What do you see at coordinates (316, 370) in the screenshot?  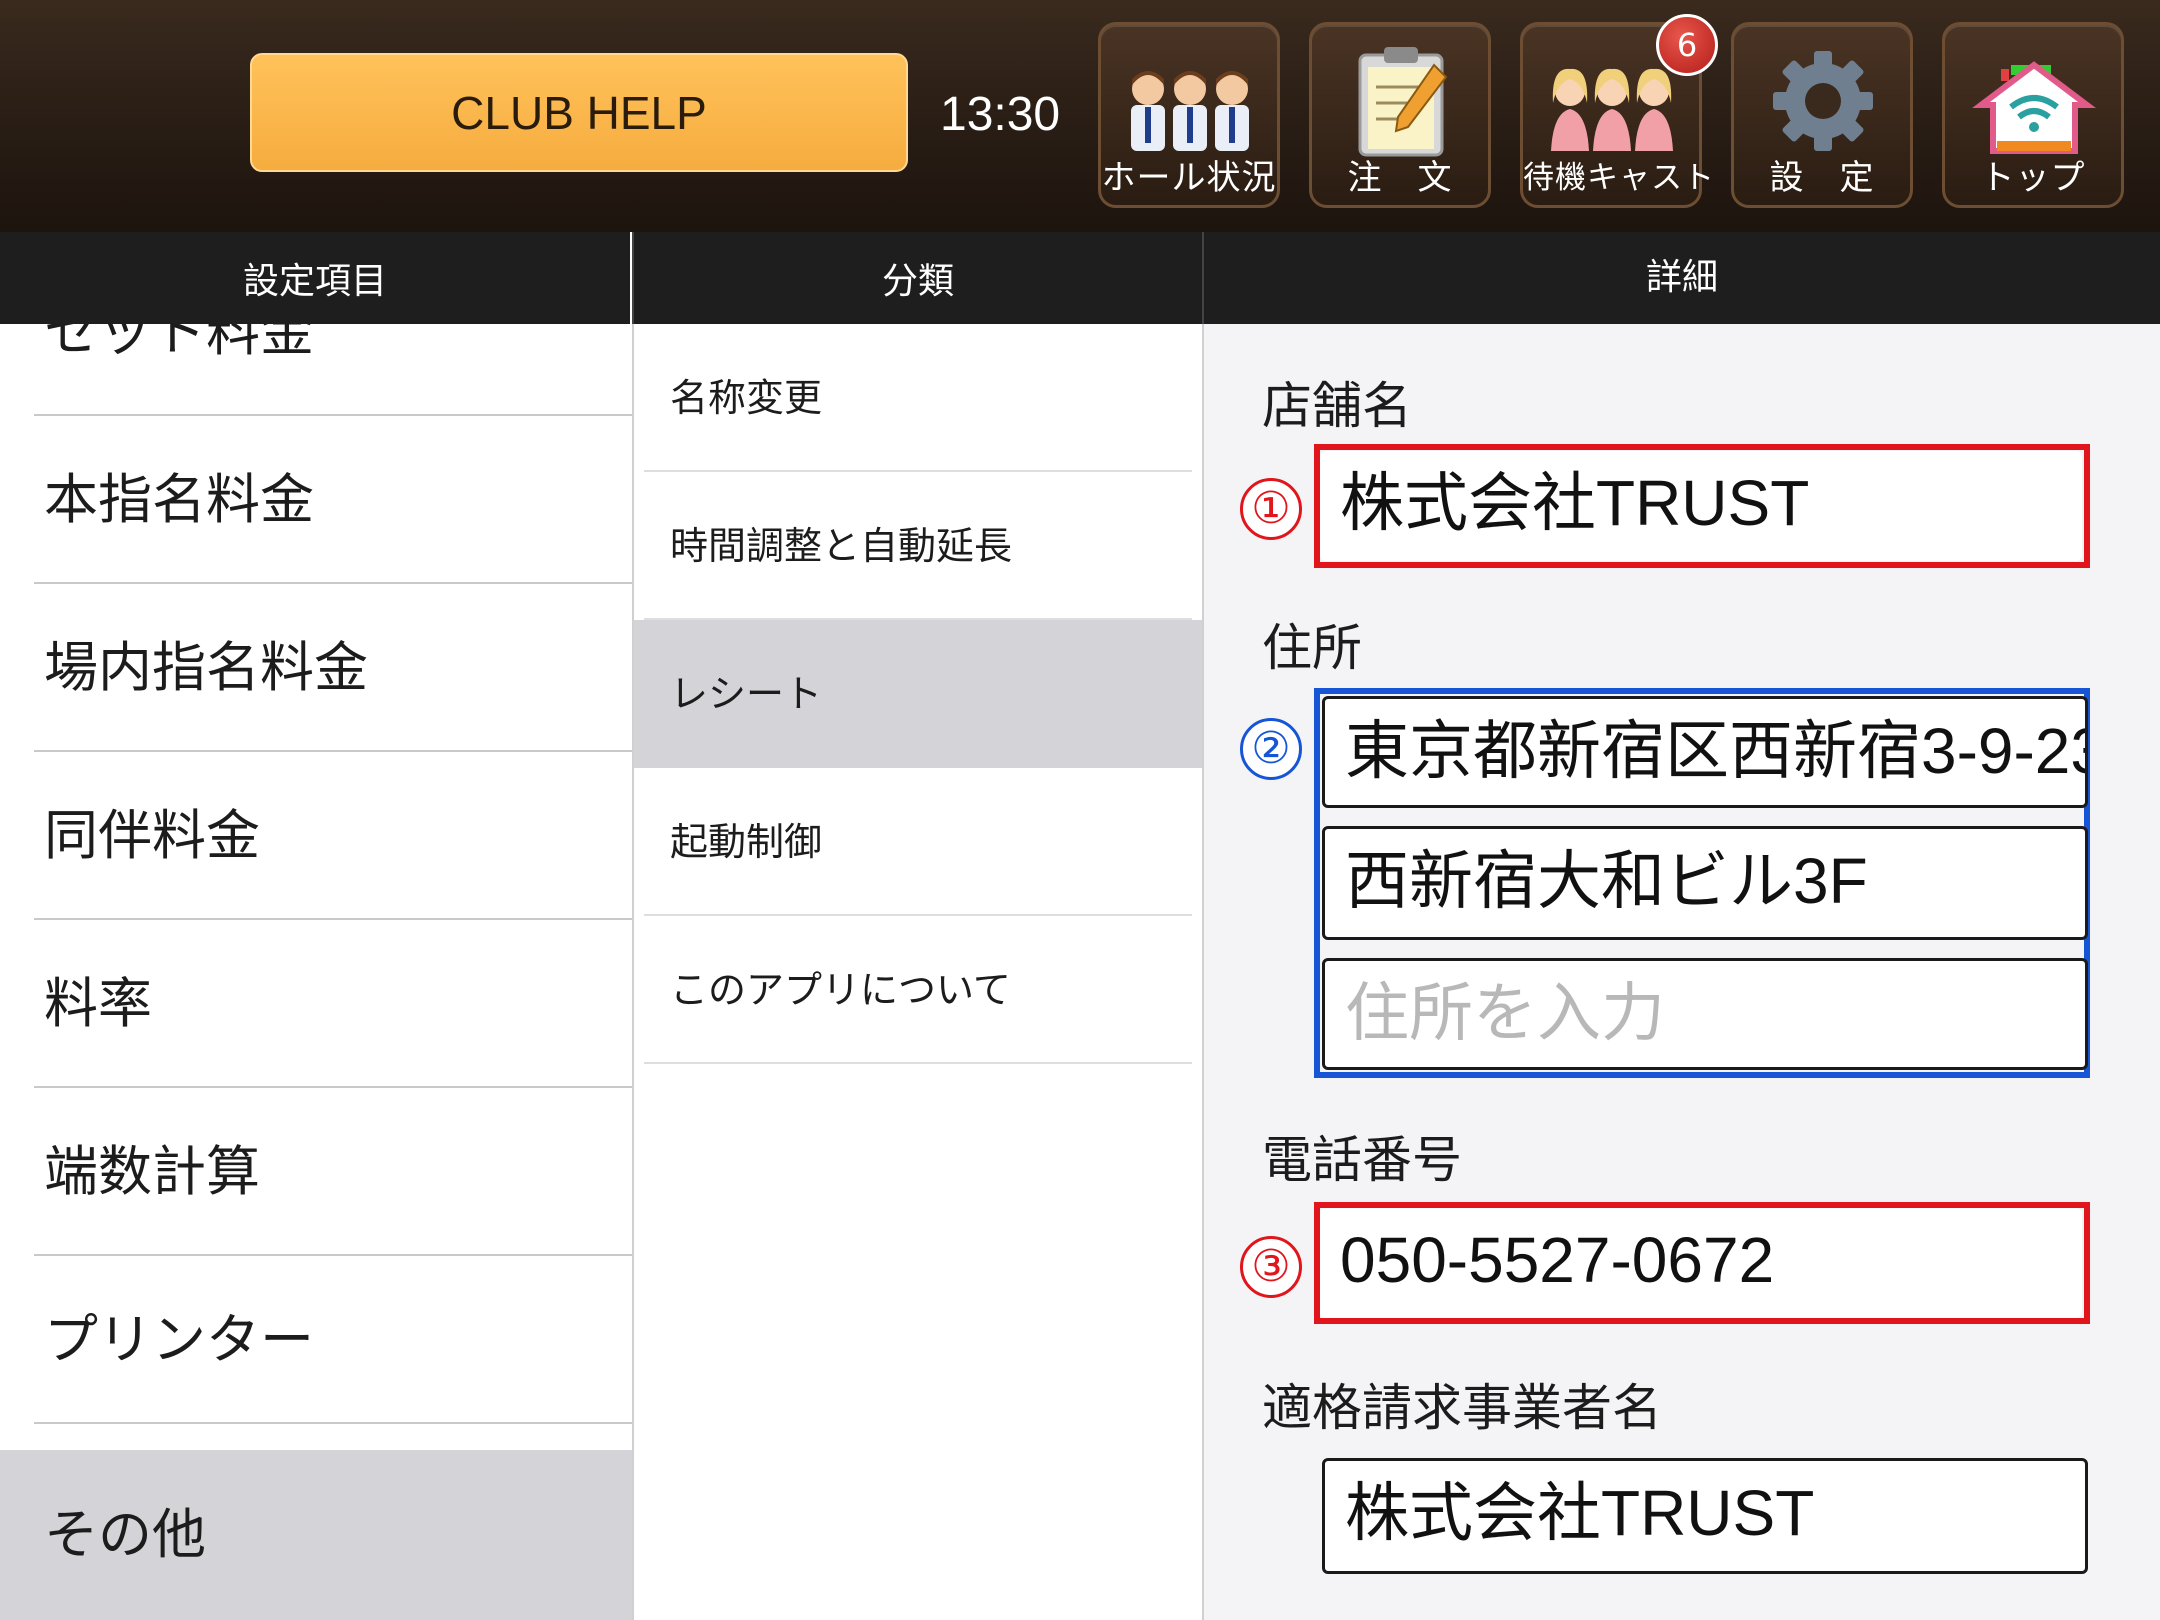 I see `settings-item-set-fee: セット料金` at bounding box center [316, 370].